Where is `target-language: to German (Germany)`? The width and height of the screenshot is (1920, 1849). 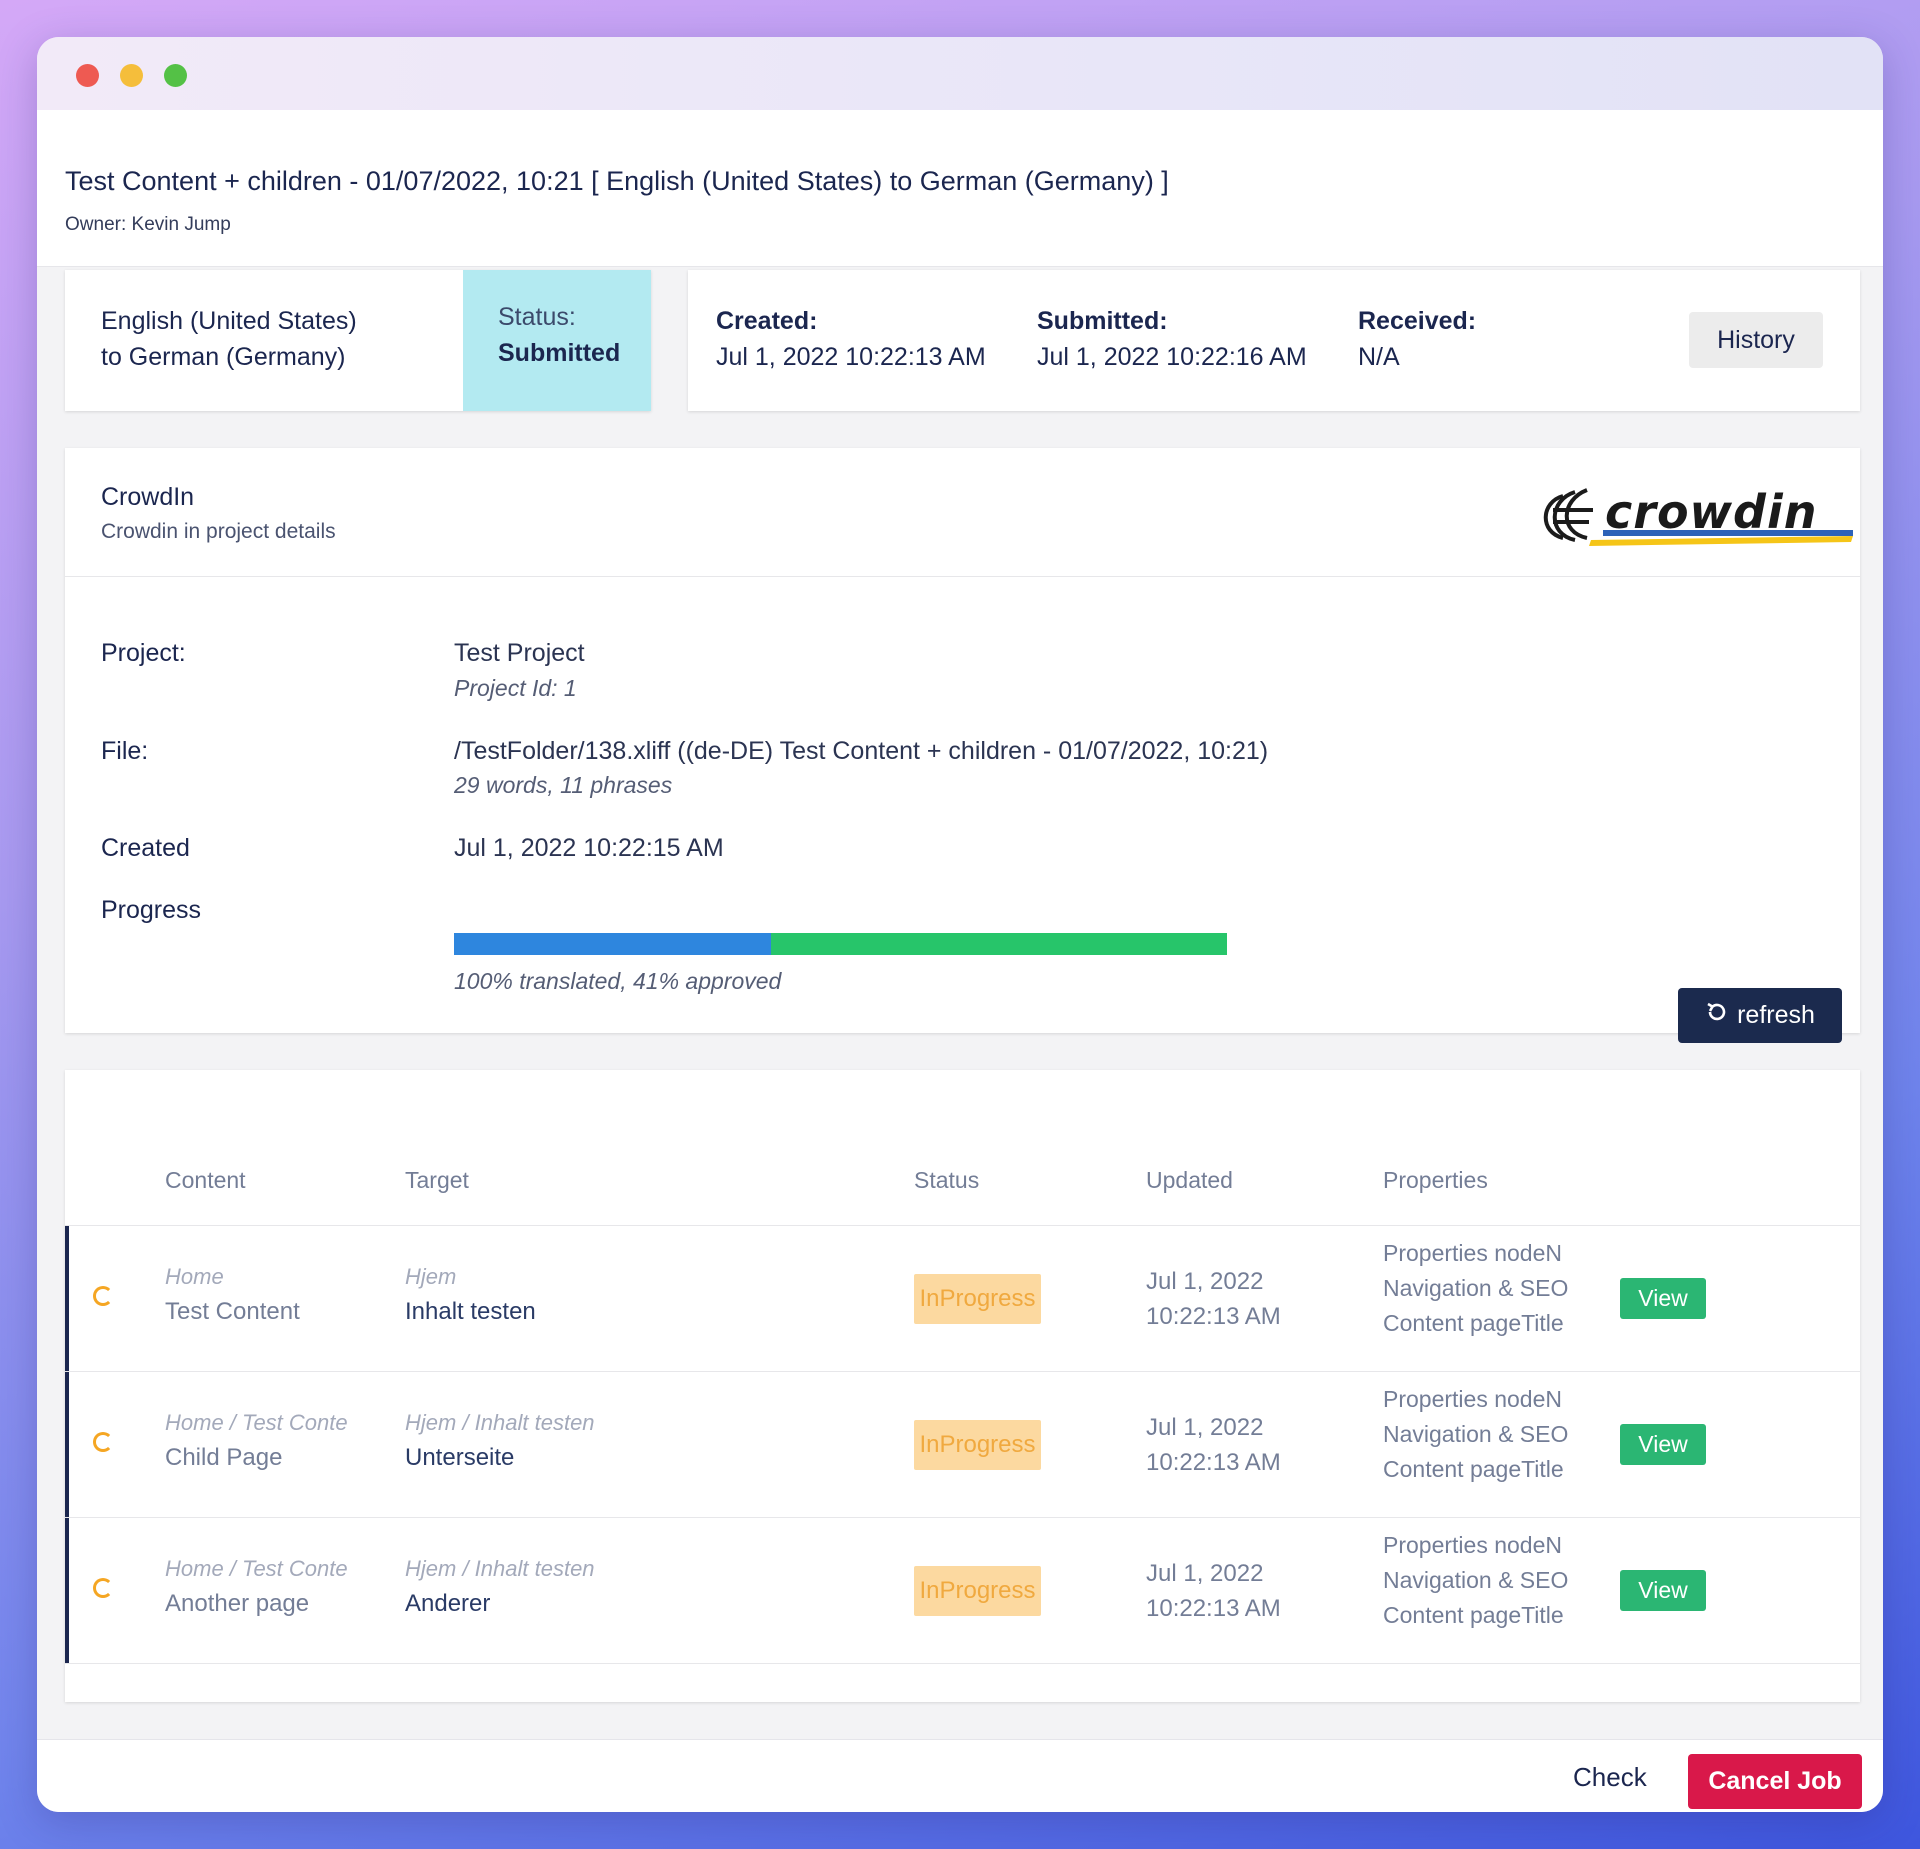
target-language: to German (Germany) is located at coordinates (223, 357).